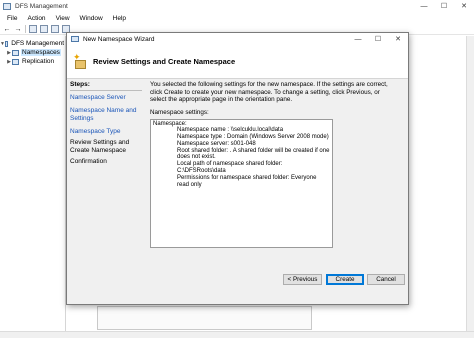 This screenshot has width=474, height=338. I want to click on step-review-settings: Review Settings and Create Namespace, so click(100, 146).